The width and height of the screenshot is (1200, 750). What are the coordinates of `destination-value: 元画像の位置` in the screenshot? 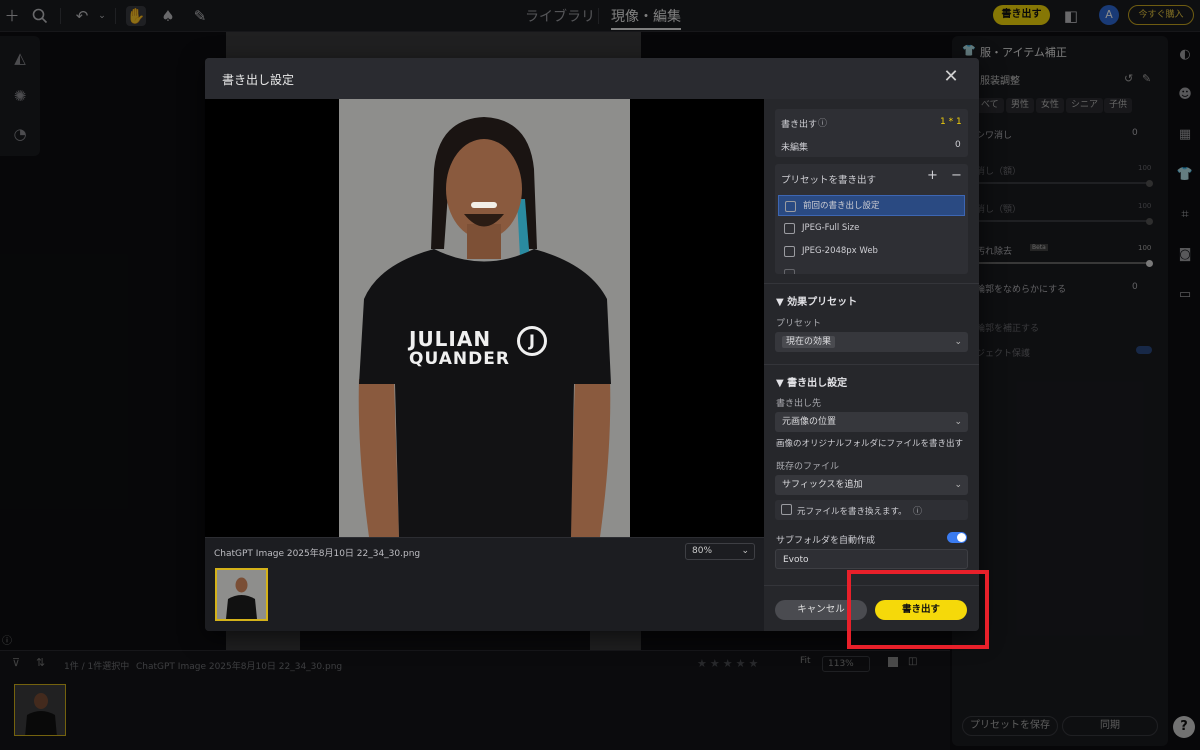 It's located at (809, 422).